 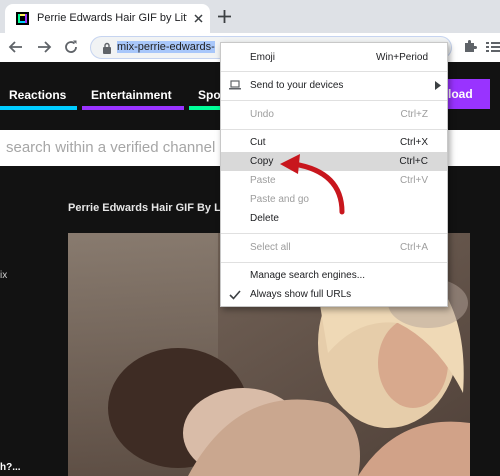 I want to click on tab-title: Perrie Edwards Hair GIF by Little, so click(x=112, y=18).